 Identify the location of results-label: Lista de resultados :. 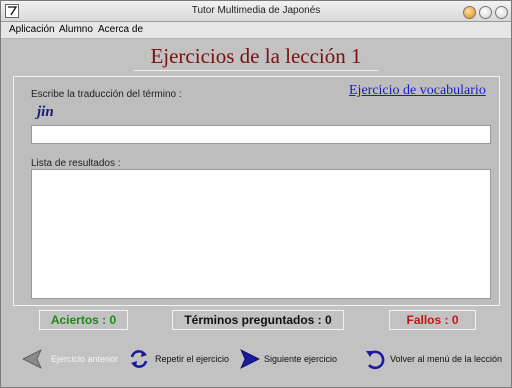
(76, 163).